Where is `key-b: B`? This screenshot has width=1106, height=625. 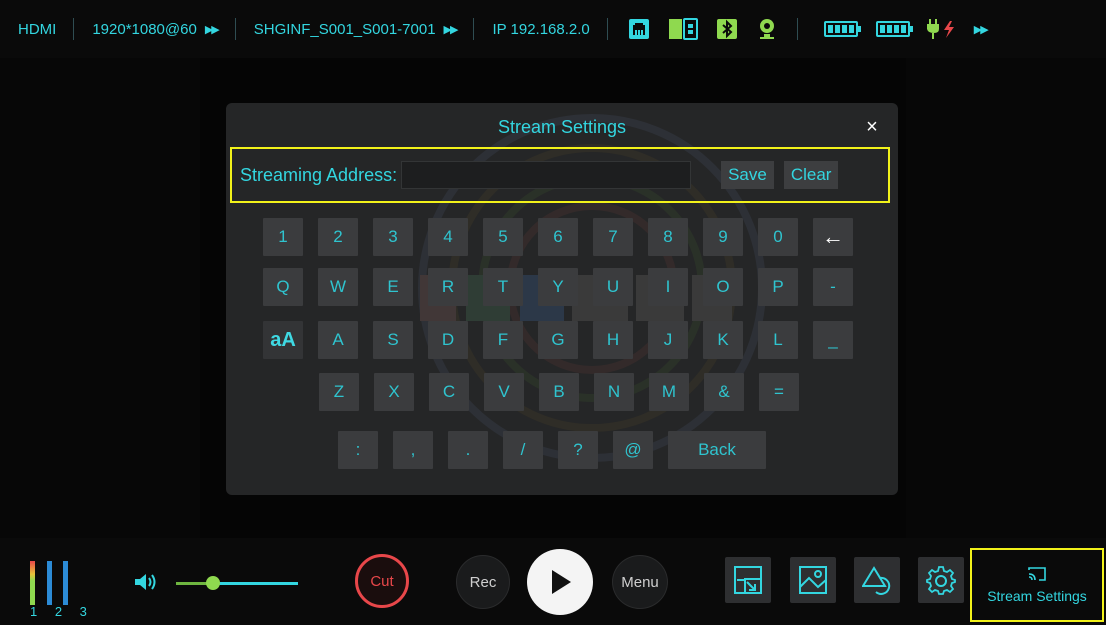
key-b: B is located at coordinates (559, 392).